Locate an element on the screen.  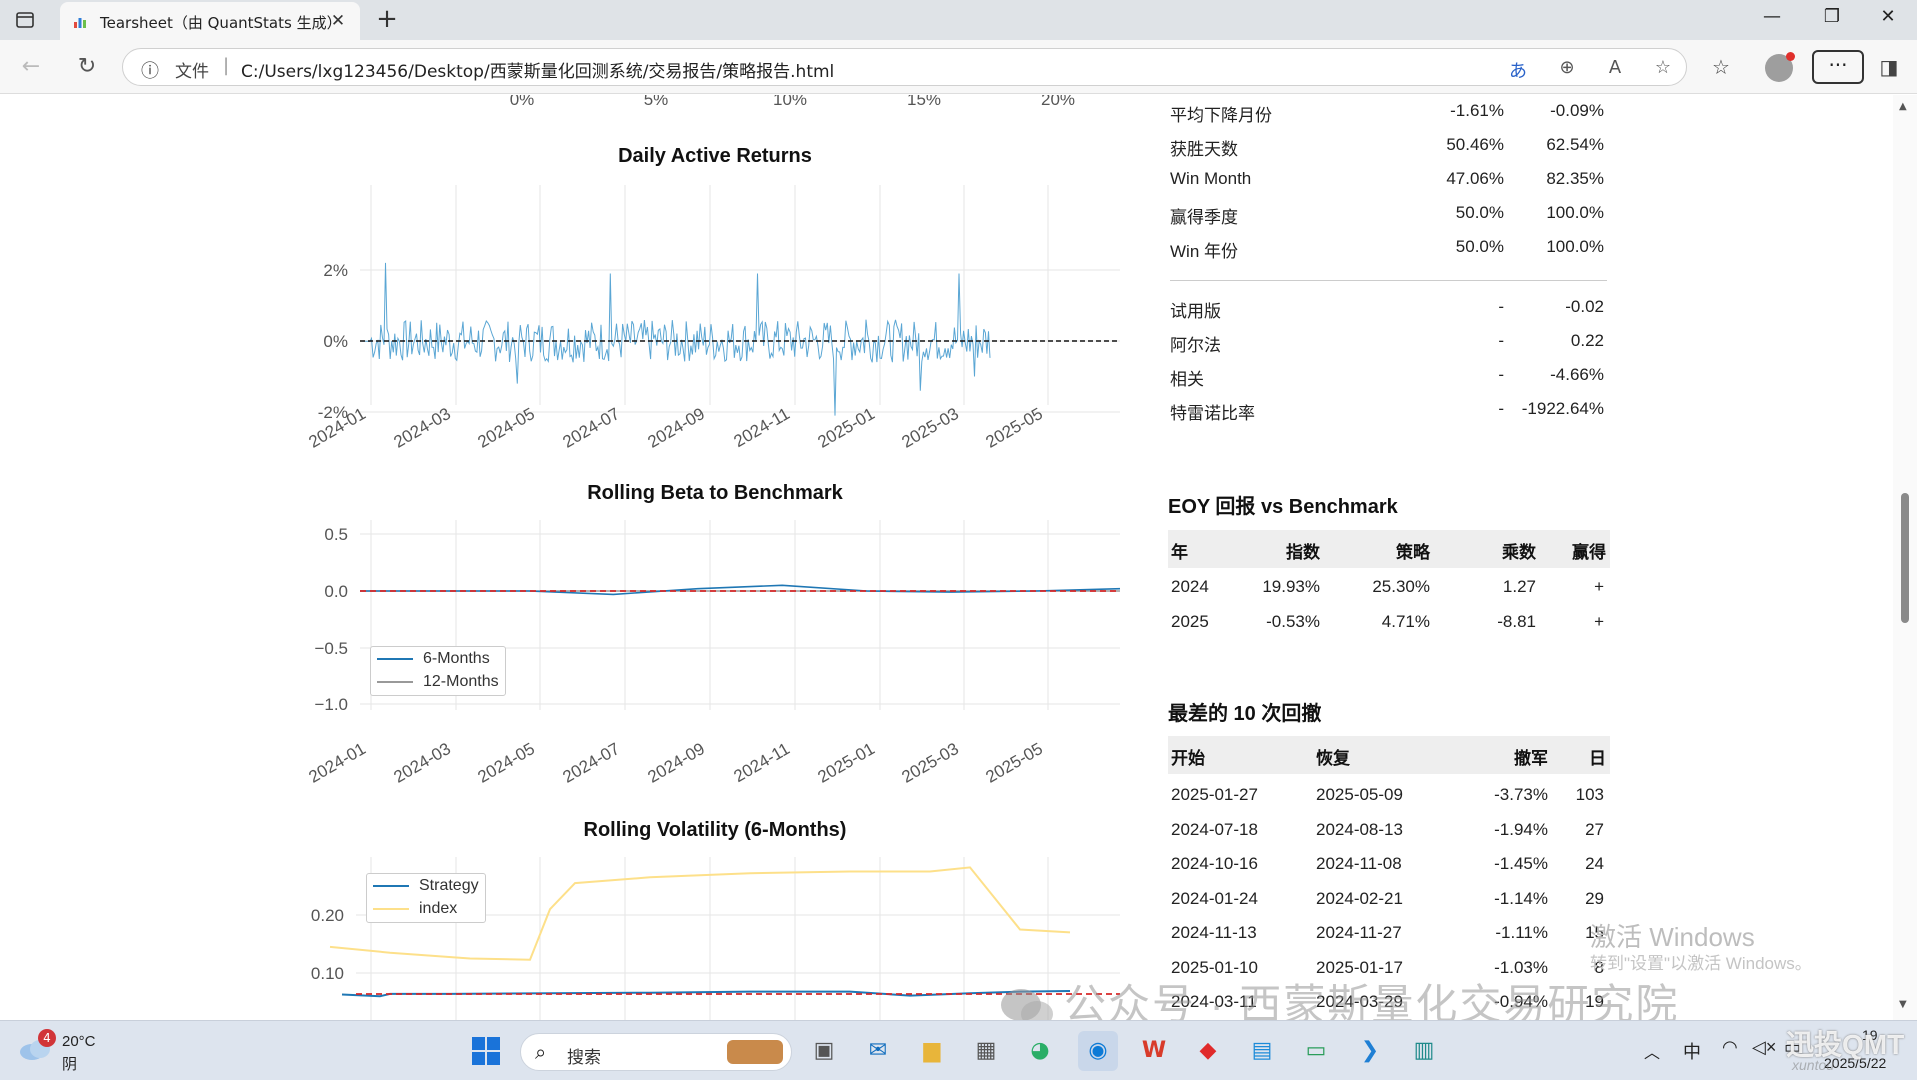
top-tick: 0% is located at coordinates (522, 102).